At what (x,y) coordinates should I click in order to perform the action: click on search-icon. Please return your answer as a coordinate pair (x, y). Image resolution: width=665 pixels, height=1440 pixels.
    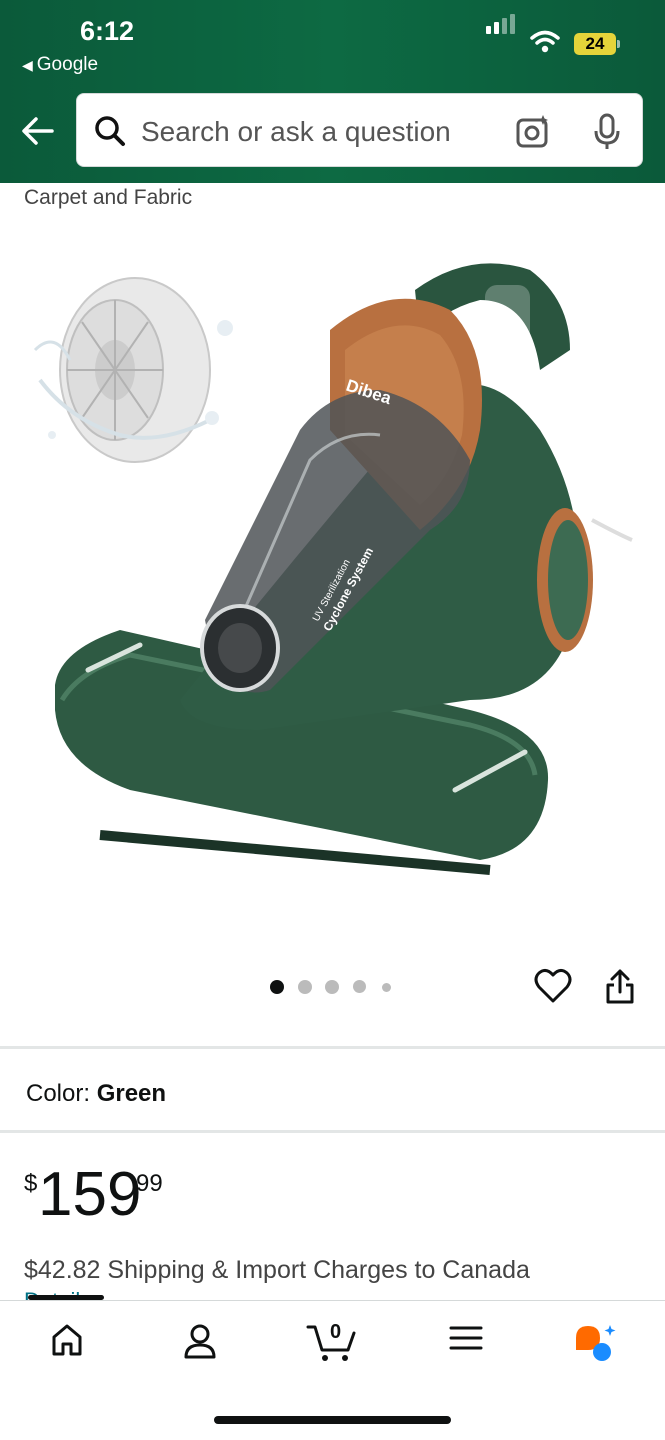
    Looking at the image, I should click on (110, 131).